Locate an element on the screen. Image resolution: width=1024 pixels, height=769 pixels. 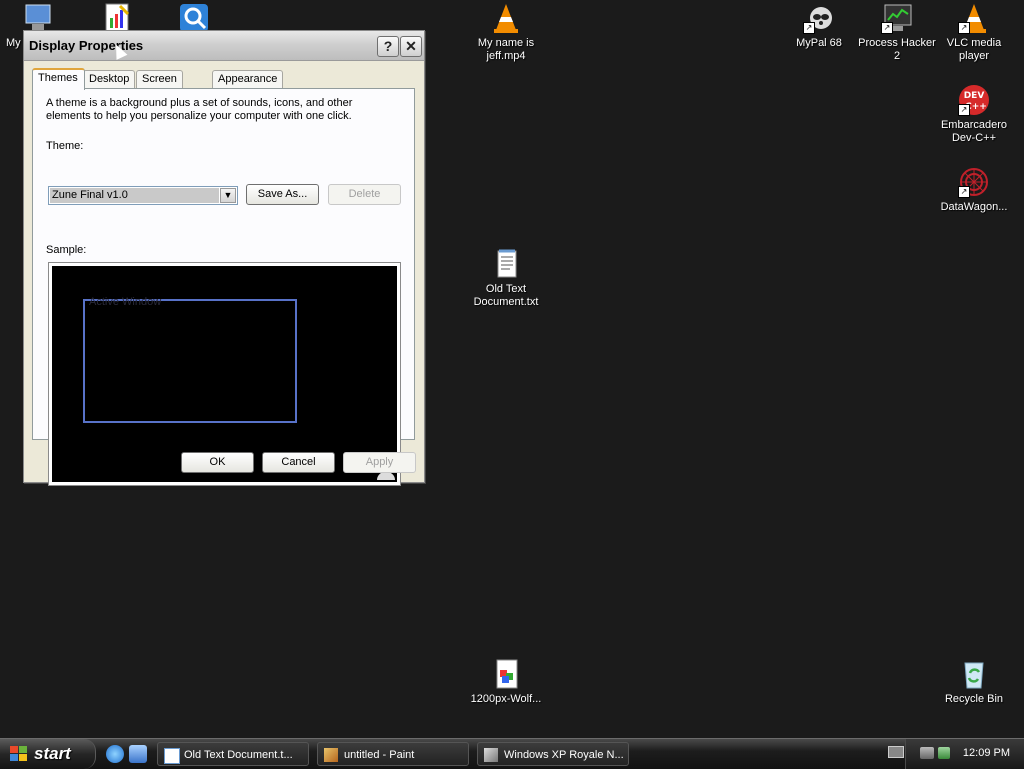
windows-flag-icon is located at coordinates (19, 754).